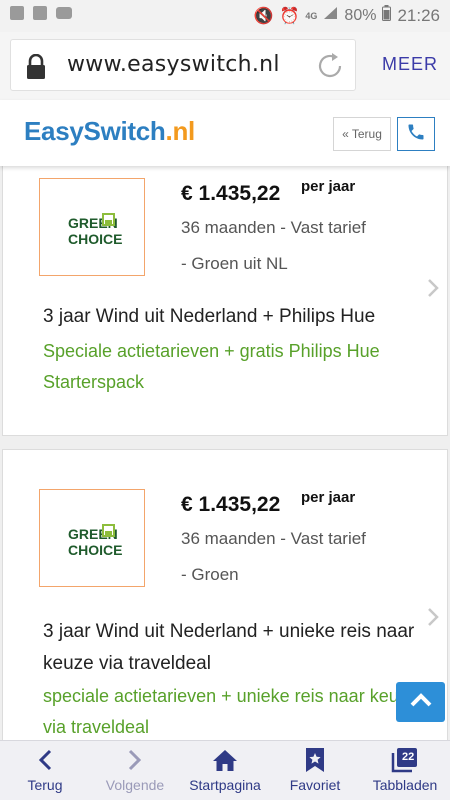 The height and width of the screenshot is (800, 450). Describe the element at coordinates (64, 13) in the screenshot. I see `video-notification-icon` at that location.